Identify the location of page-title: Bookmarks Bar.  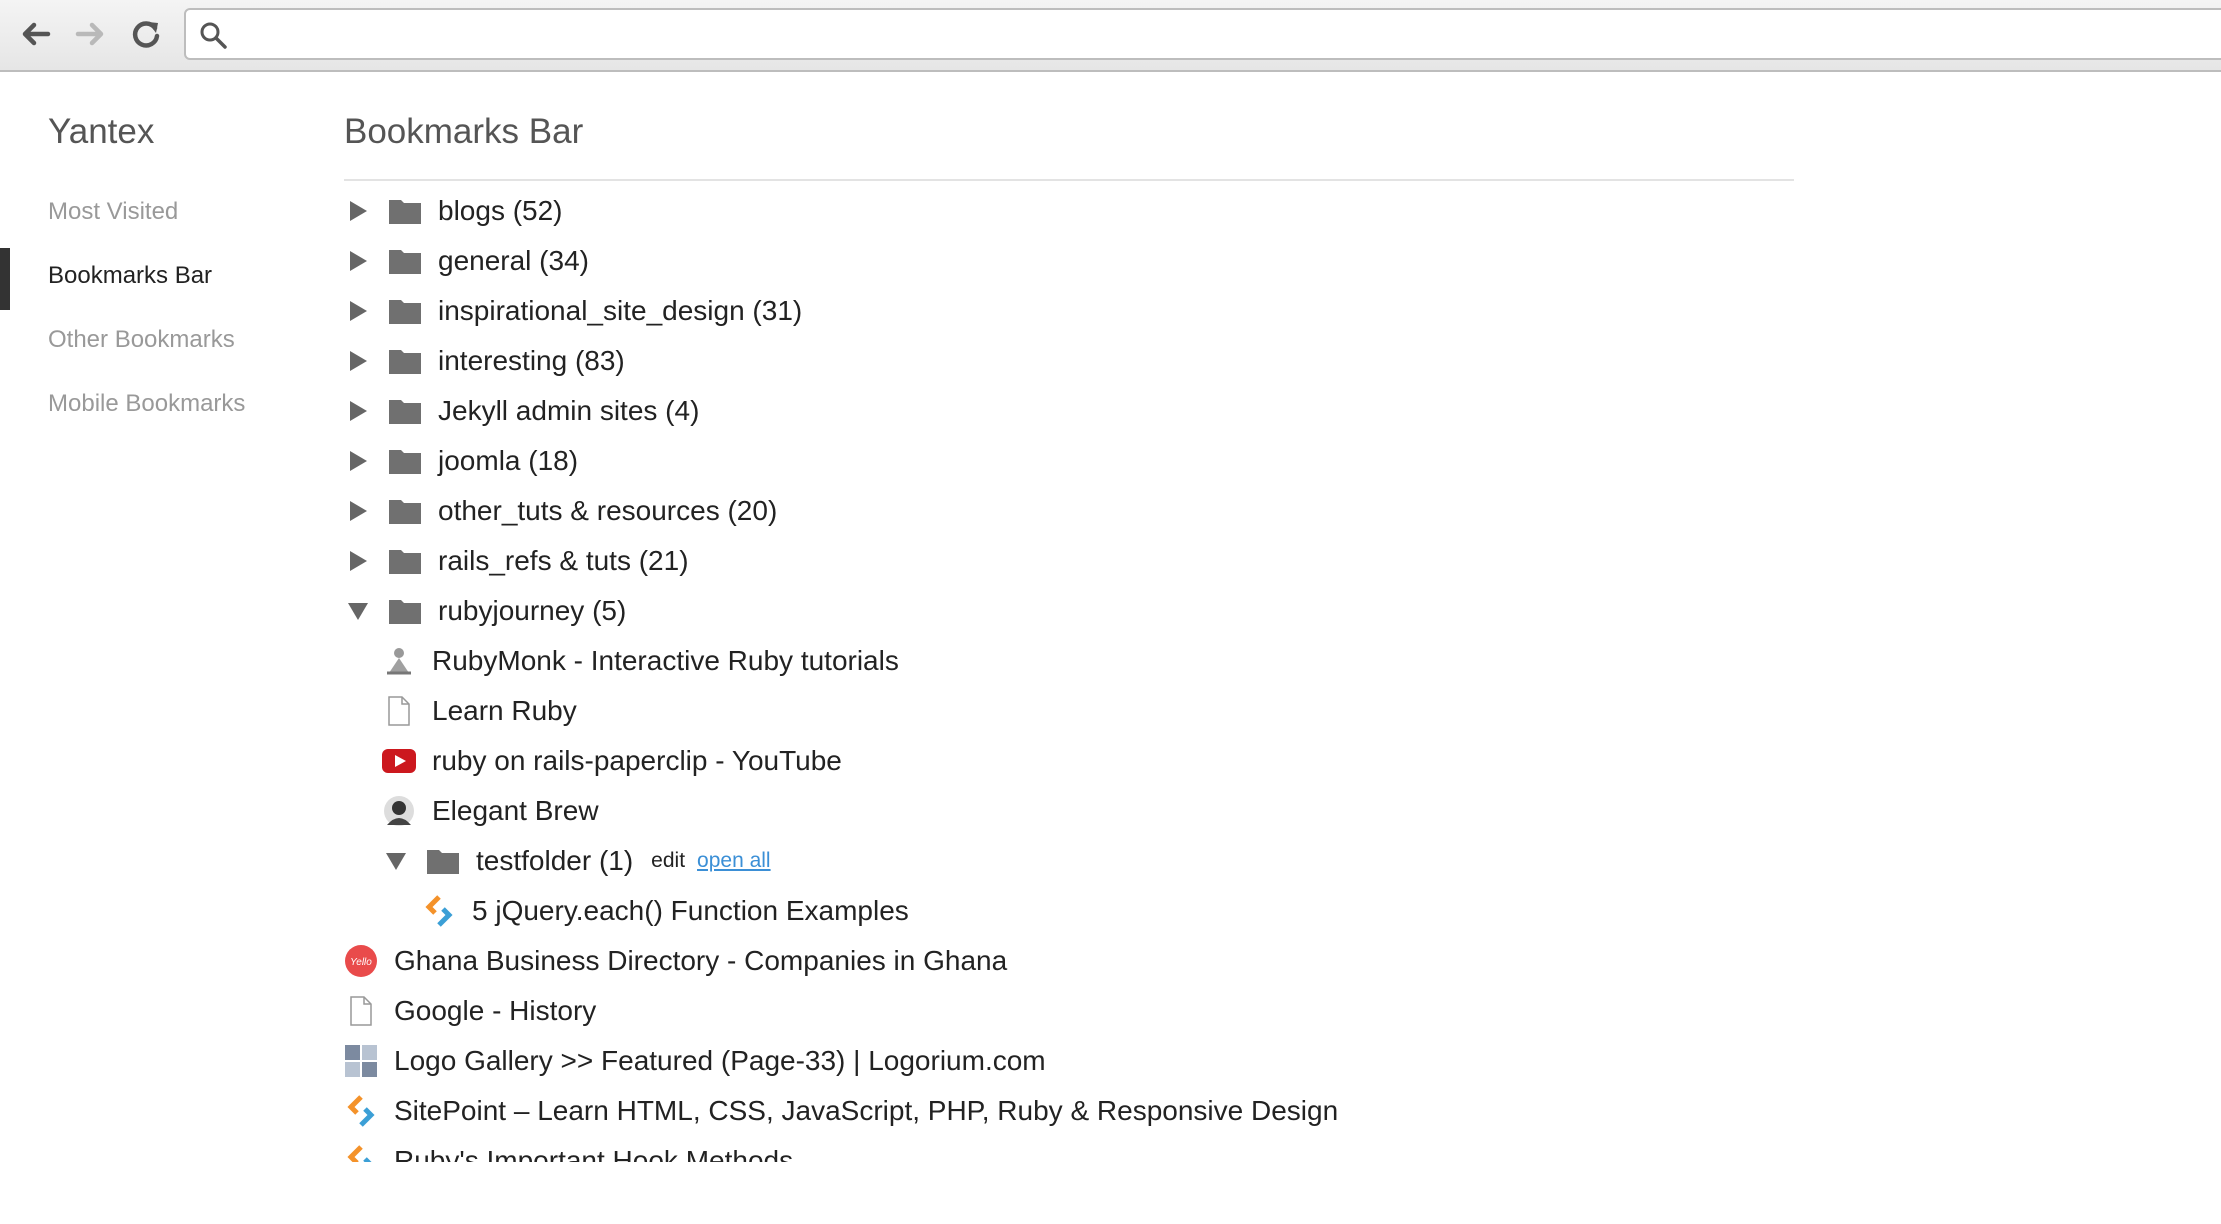
(464, 131).